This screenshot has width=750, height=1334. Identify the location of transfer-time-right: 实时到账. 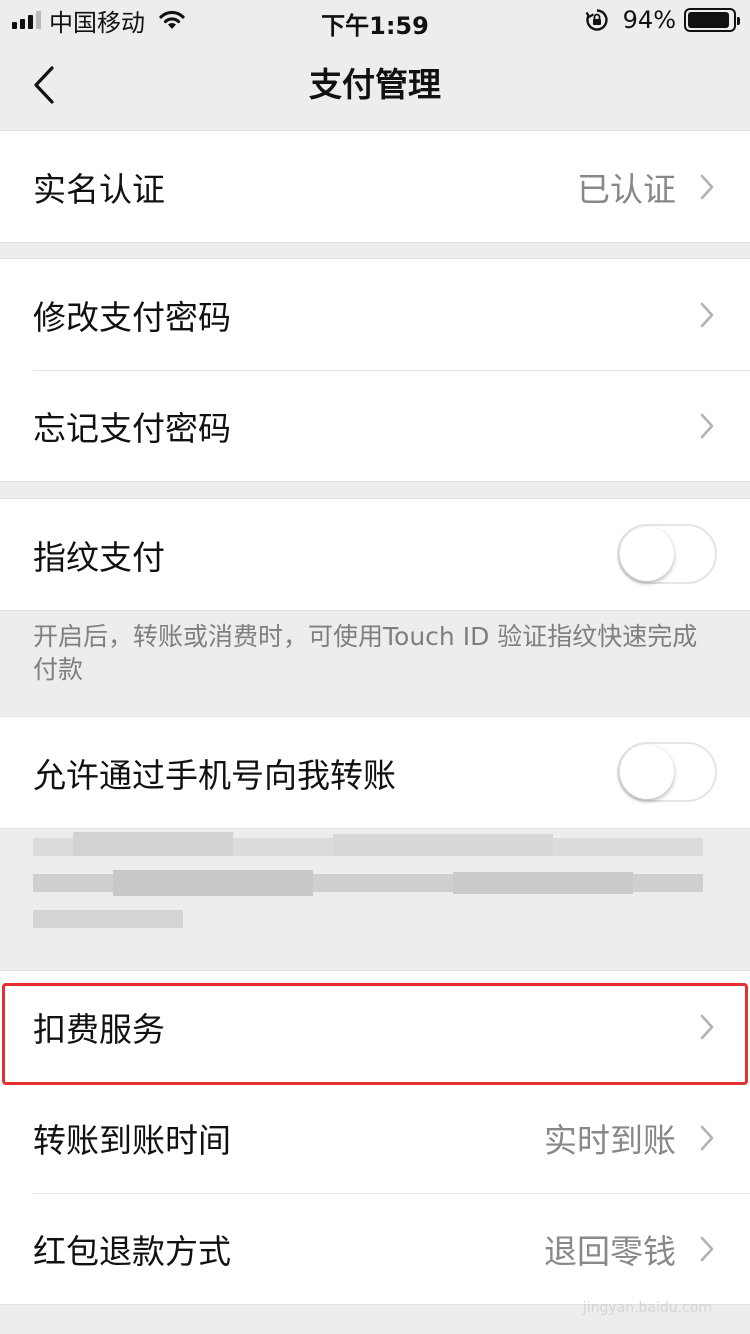
(629, 1137).